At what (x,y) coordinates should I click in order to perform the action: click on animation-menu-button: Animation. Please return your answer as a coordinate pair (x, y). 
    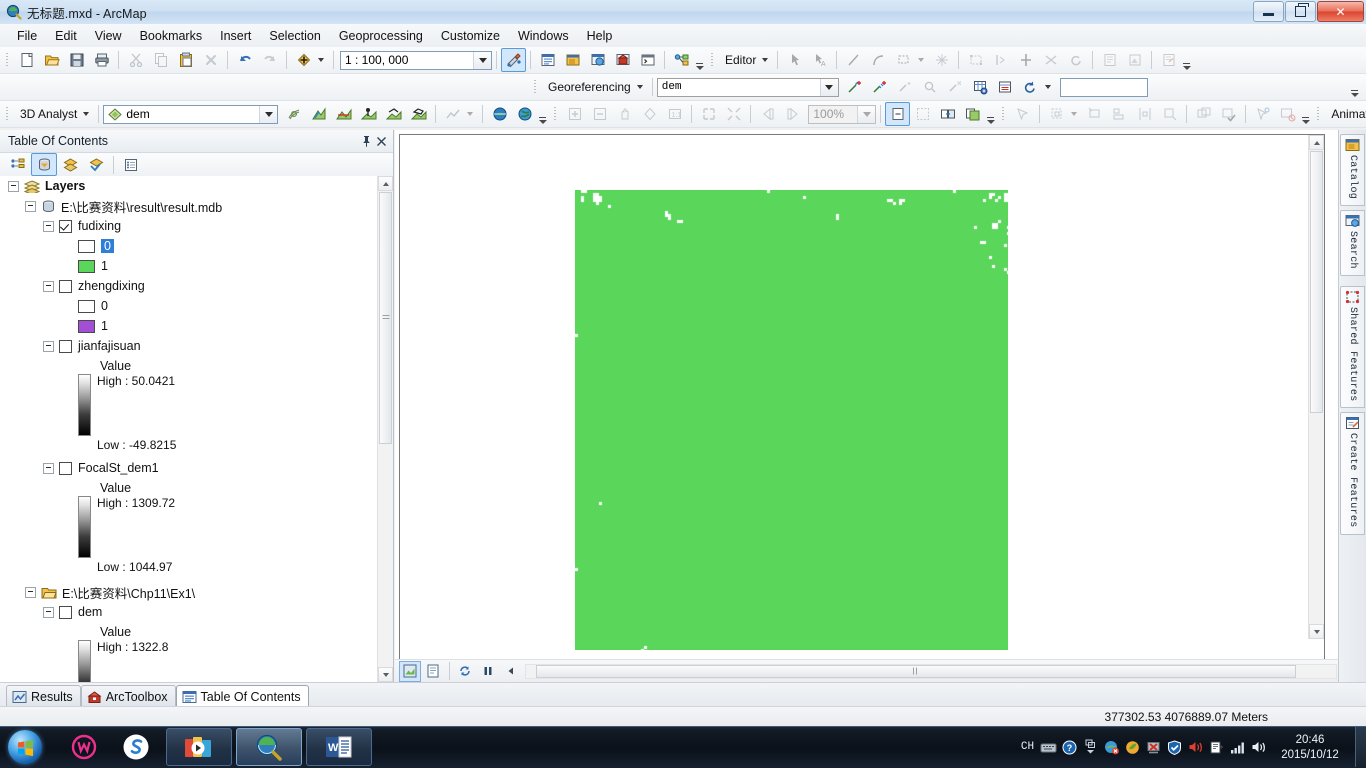
    Looking at the image, I should click on (1345, 114).